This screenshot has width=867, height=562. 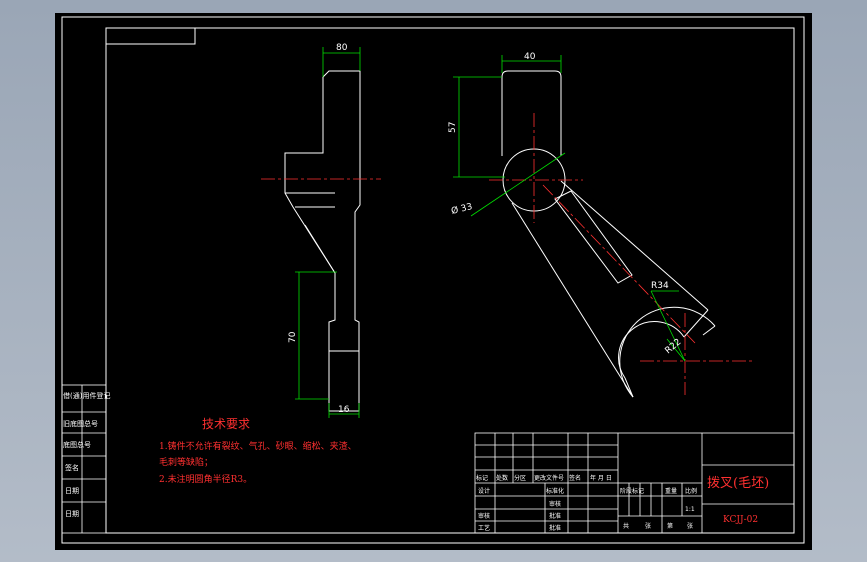 What do you see at coordinates (691, 491) in the screenshot?
I see `tb-scale-label: 比例` at bounding box center [691, 491].